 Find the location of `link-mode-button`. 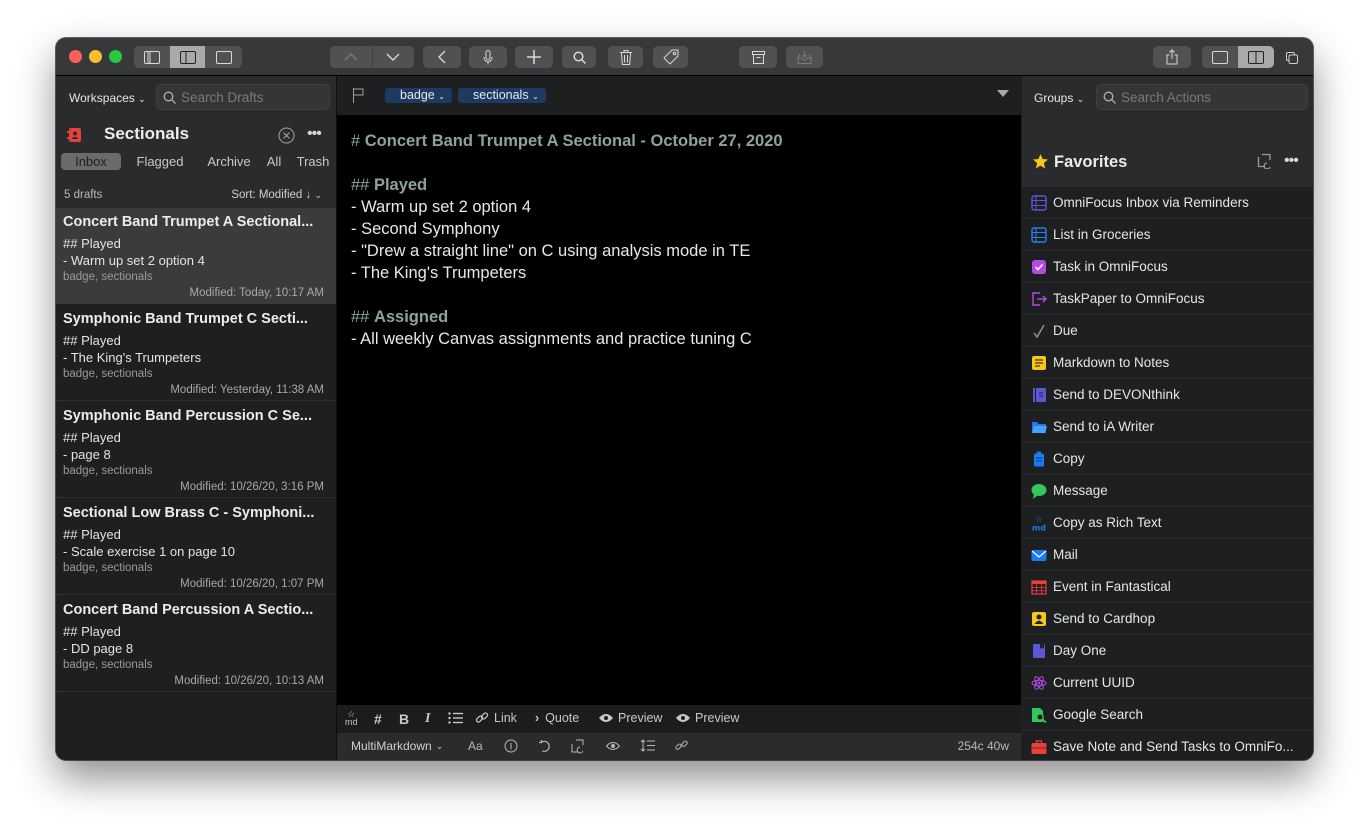

link-mode-button is located at coordinates (681, 745).